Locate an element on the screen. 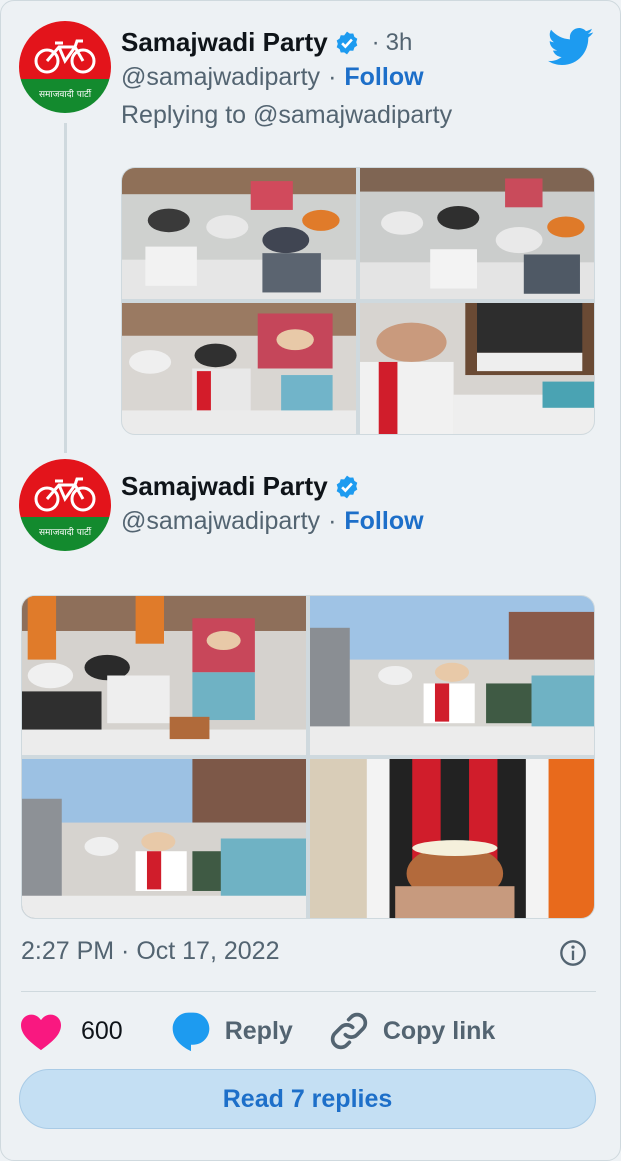 This screenshot has height=1161, width=621. reply-button: Reply is located at coordinates (231, 1031).